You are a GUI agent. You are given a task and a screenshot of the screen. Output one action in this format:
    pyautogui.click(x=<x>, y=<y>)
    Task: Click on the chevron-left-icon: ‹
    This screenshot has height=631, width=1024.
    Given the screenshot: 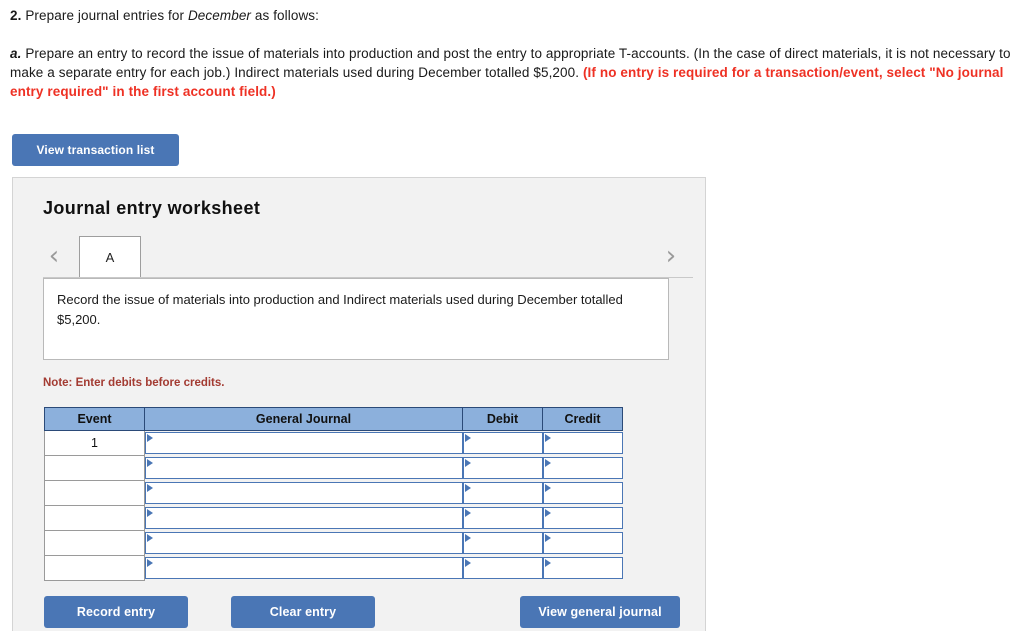 What is the action you would take?
    pyautogui.click(x=54, y=256)
    